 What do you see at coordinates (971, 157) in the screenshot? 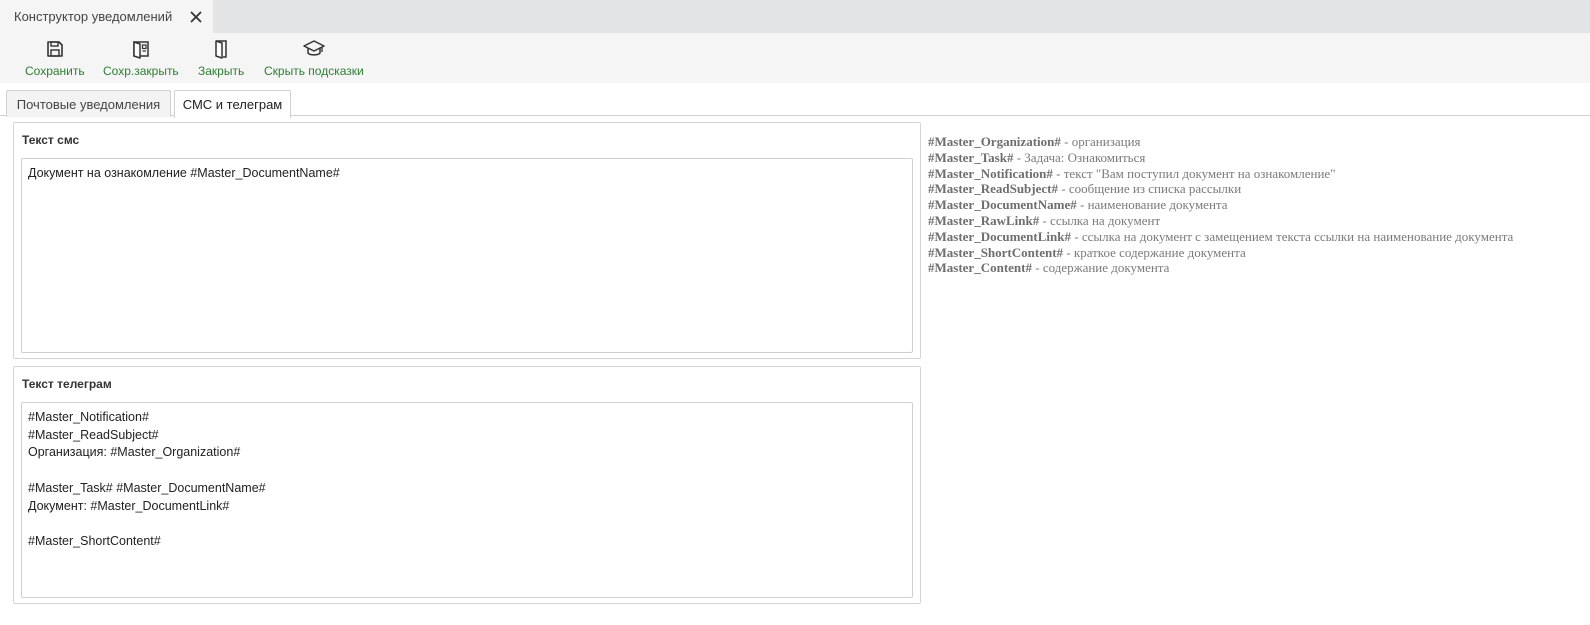
I see `hint-key: #Master_Task#` at bounding box center [971, 157].